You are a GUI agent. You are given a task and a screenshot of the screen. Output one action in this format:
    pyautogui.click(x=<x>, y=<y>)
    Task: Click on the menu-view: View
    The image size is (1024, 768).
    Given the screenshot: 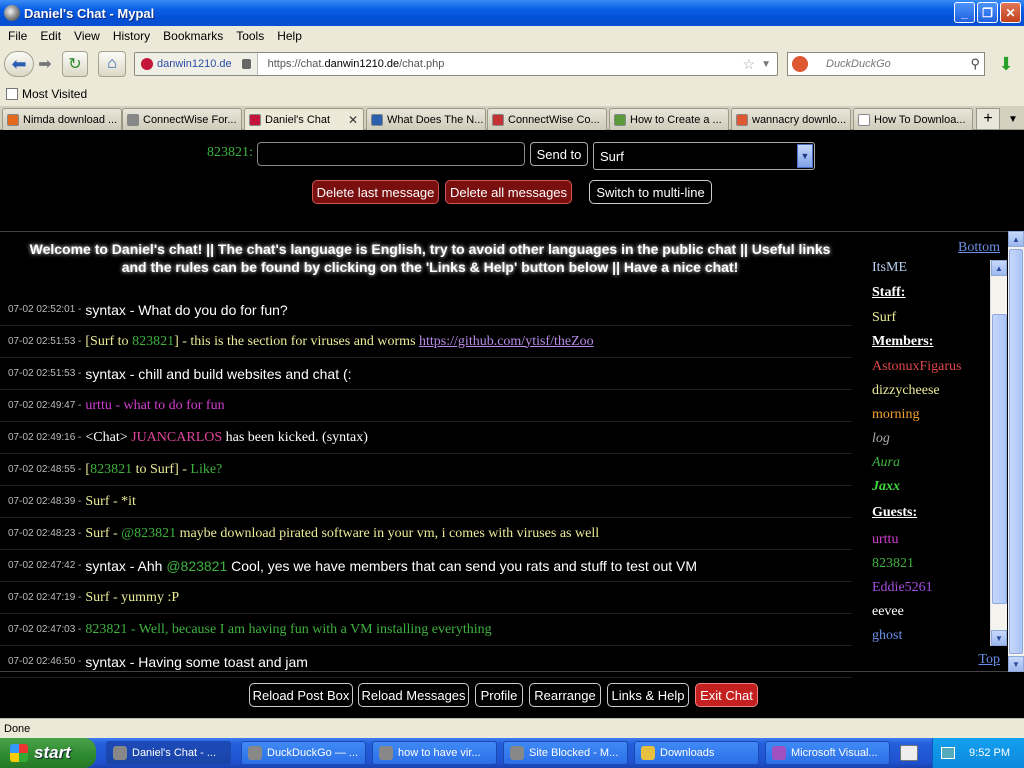 What is the action you would take?
    pyautogui.click(x=87, y=36)
    